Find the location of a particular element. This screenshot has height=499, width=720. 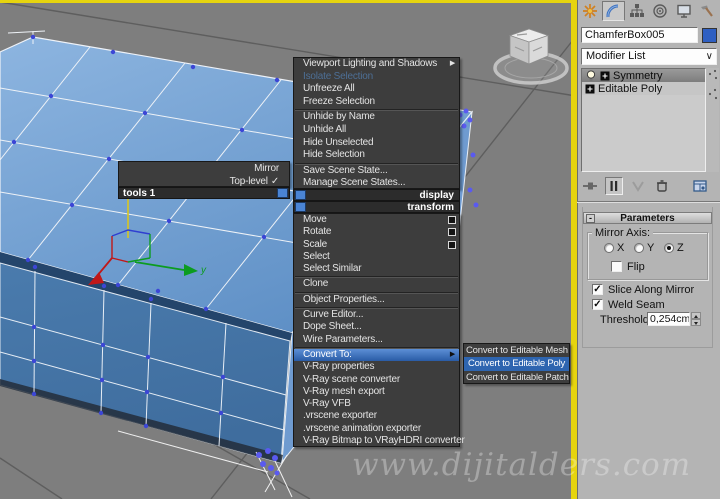

menu-item-isolate-selection: Isolate Selection is located at coordinates (338, 76).